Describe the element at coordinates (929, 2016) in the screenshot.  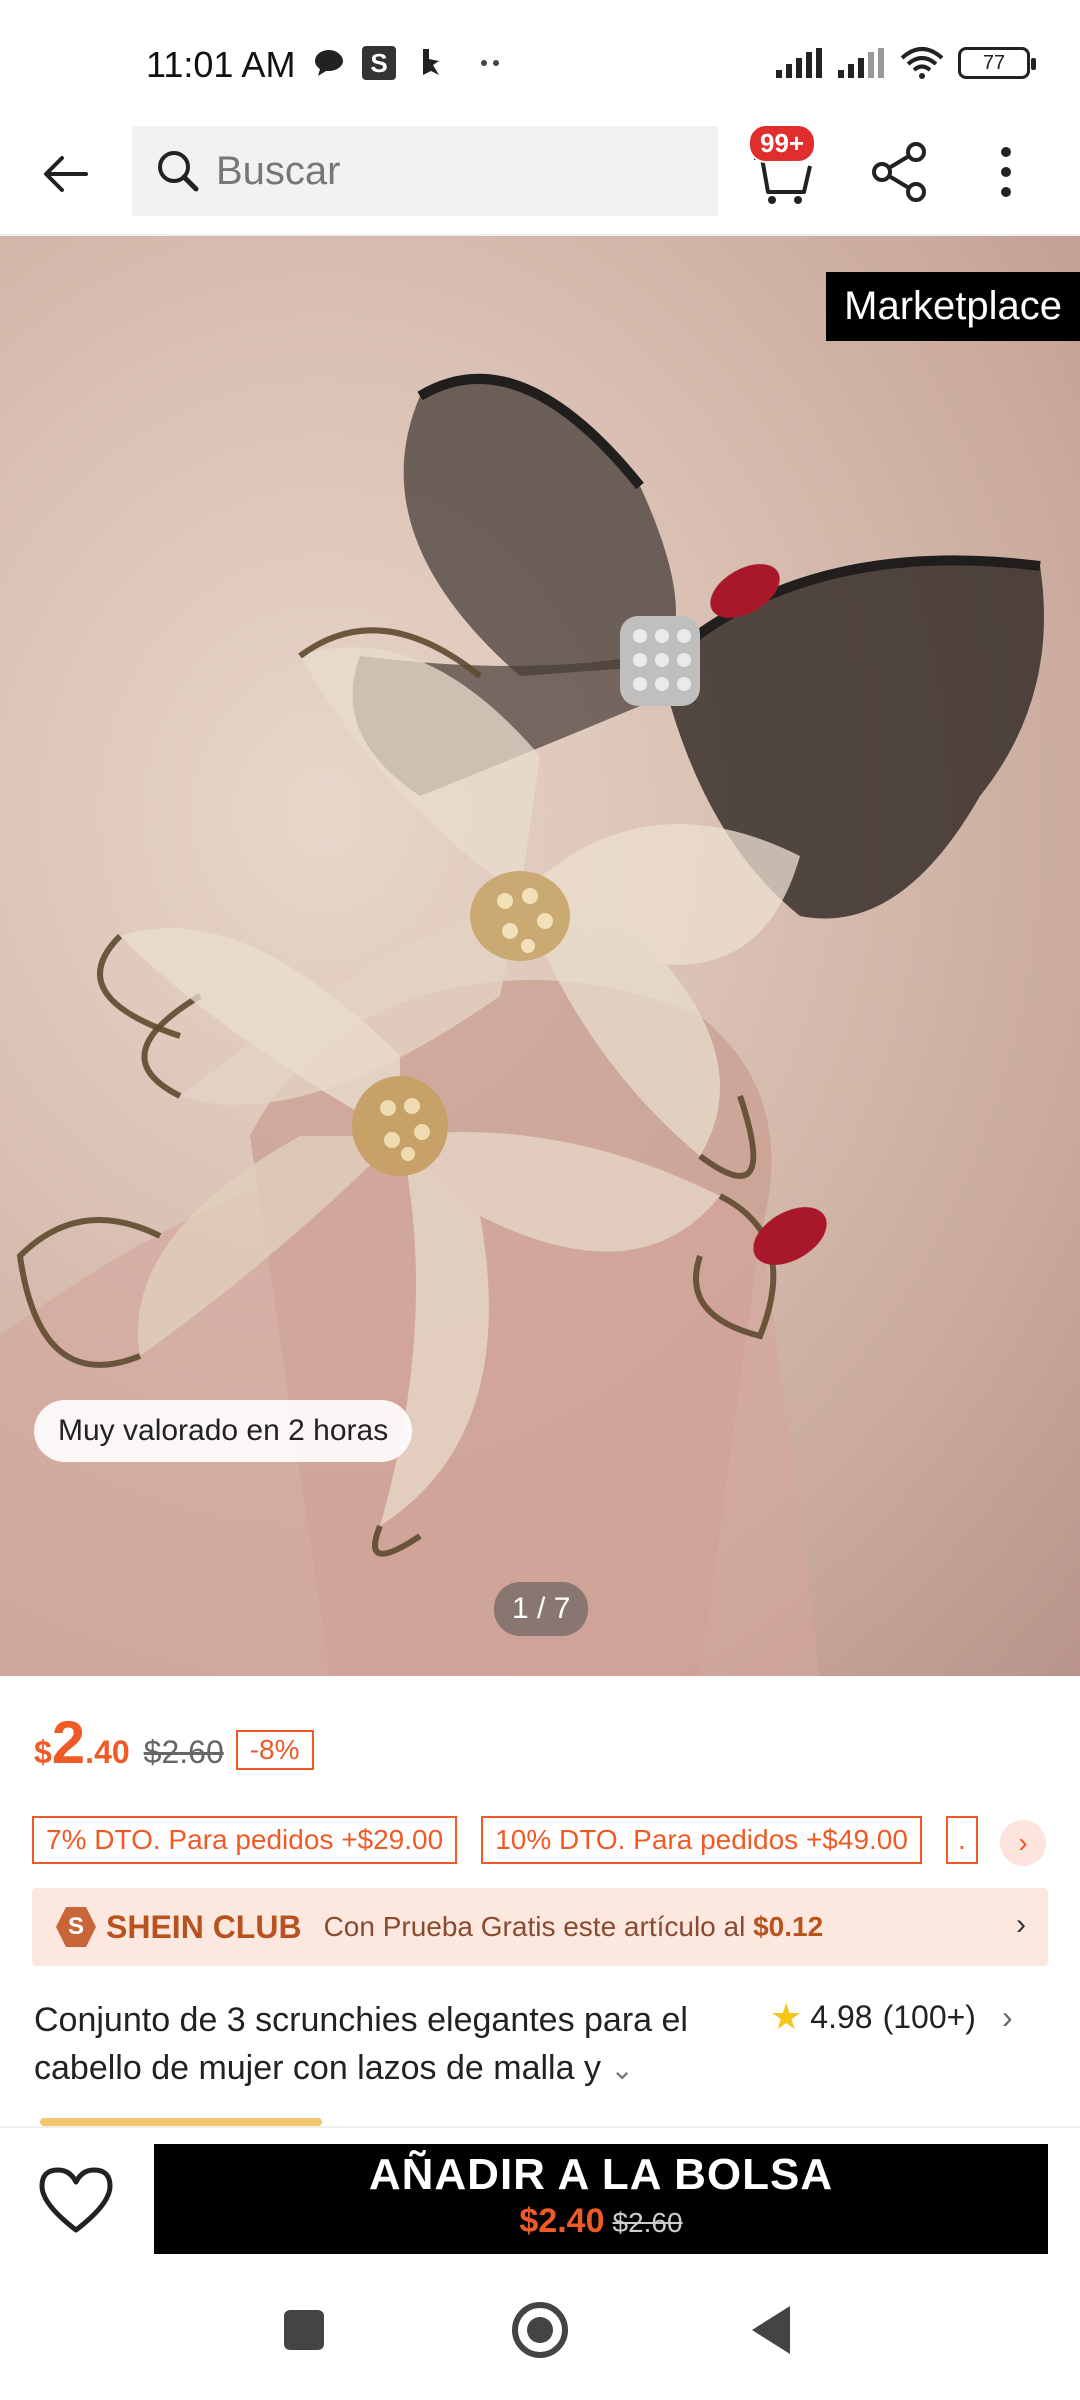
I see `review-count: (100+)` at that location.